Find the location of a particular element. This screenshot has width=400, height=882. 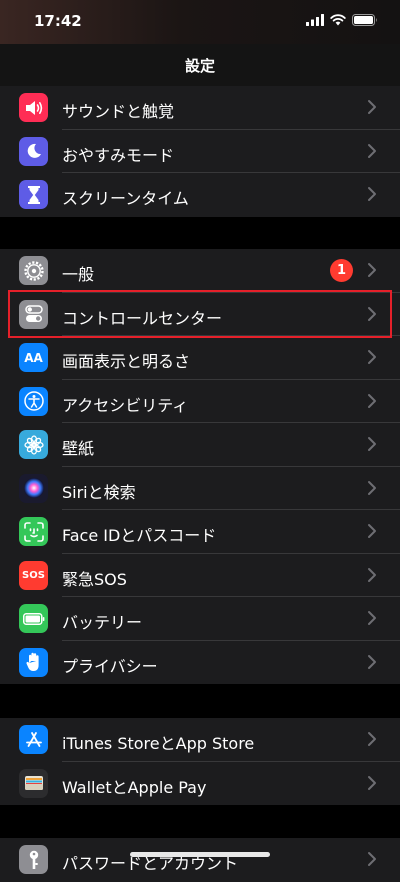

moon-icon is located at coordinates (33, 151).